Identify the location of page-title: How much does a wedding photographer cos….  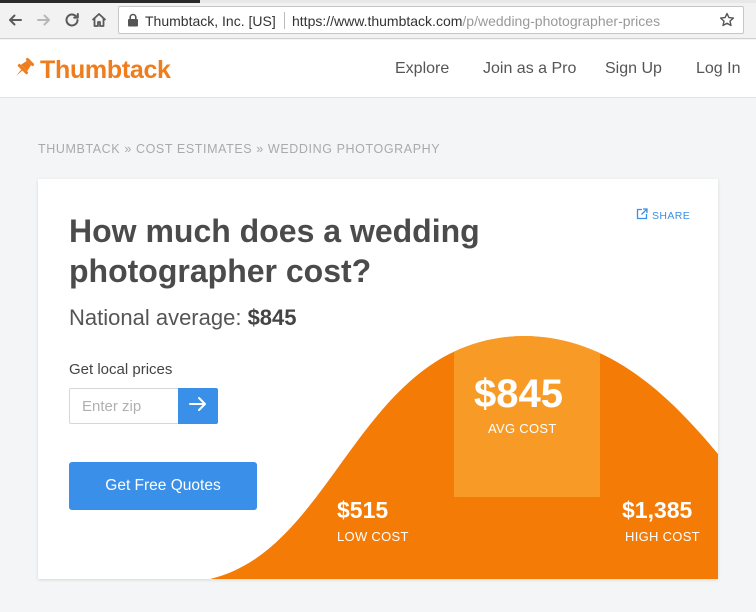
(274, 251).